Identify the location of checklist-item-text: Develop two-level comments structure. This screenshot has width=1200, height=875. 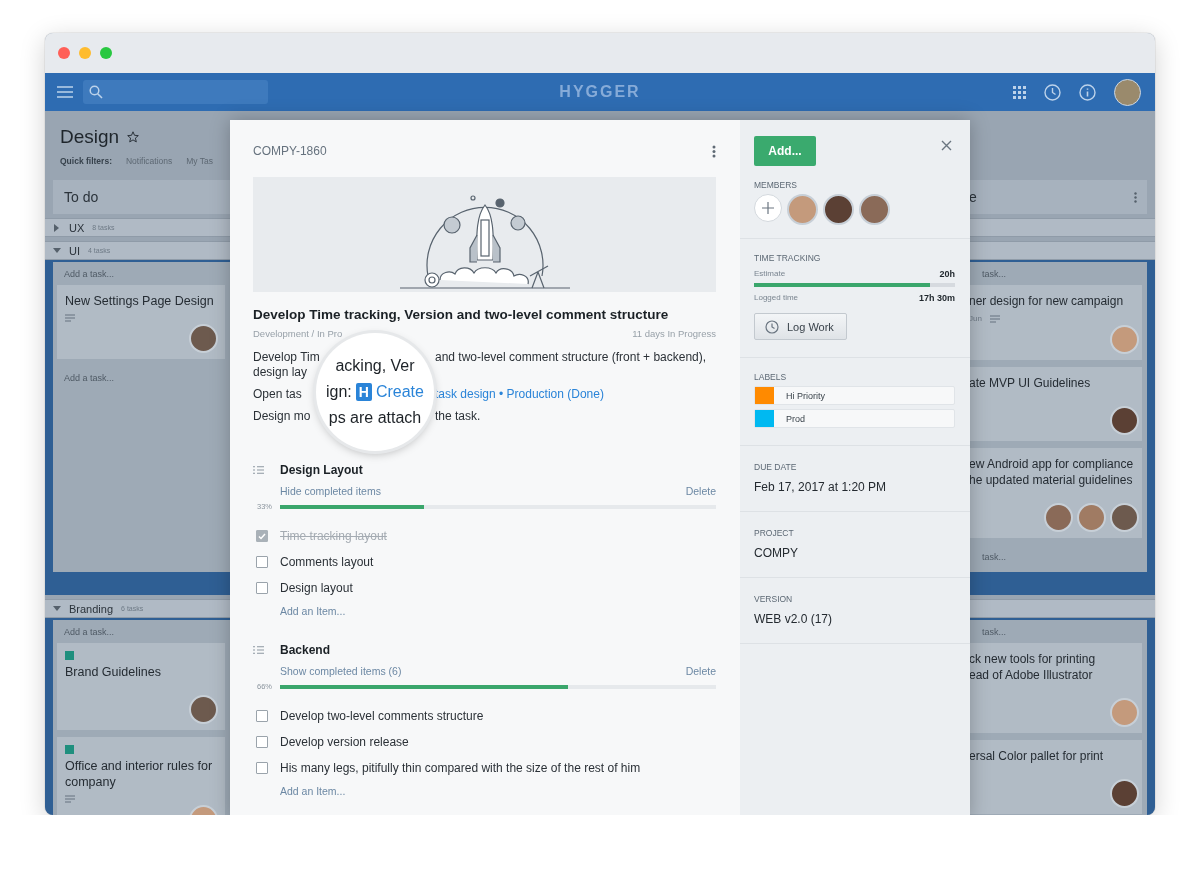
(382, 716).